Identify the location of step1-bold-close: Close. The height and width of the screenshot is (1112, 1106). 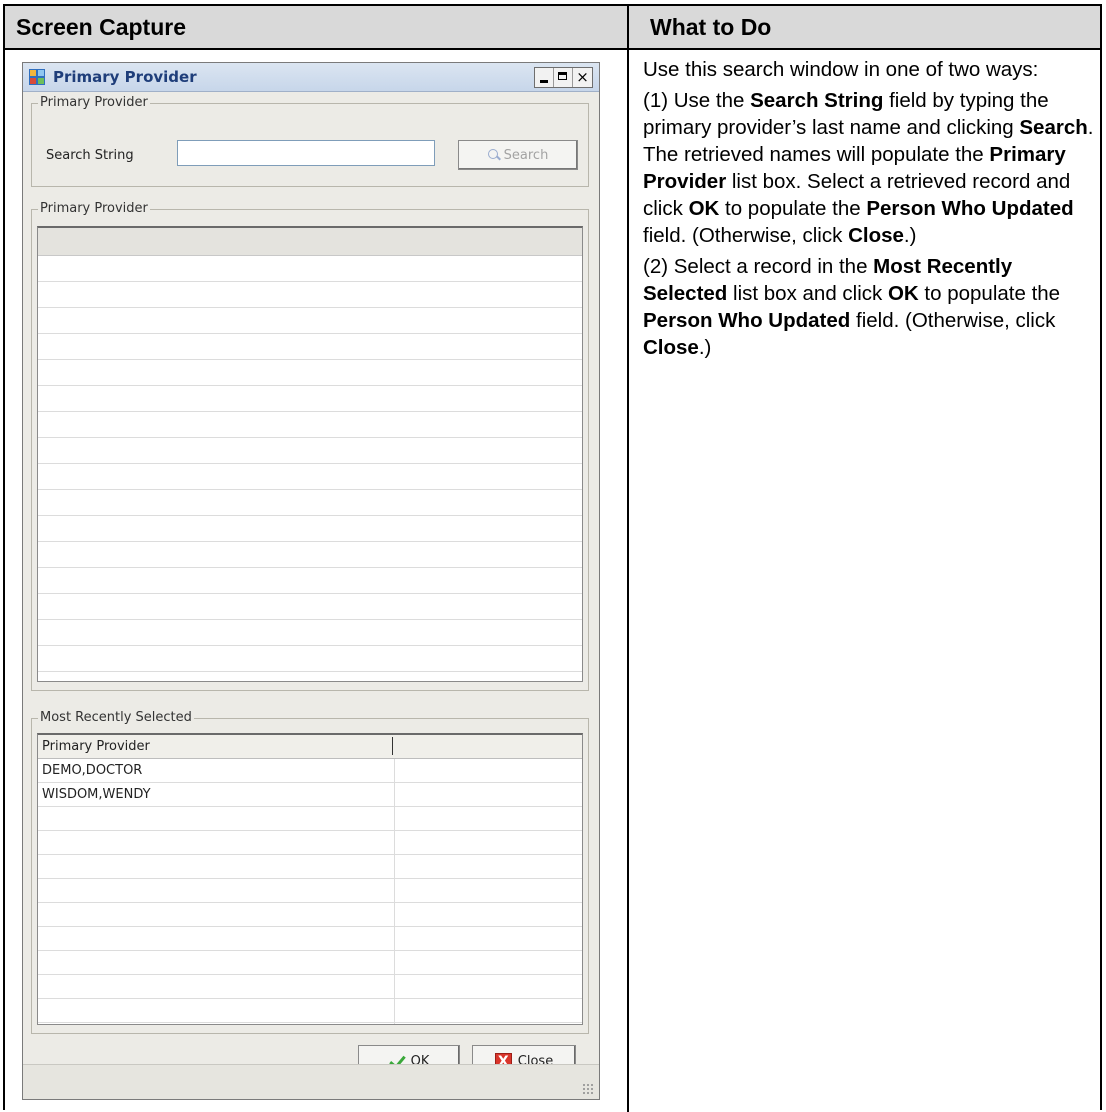
(876, 235).